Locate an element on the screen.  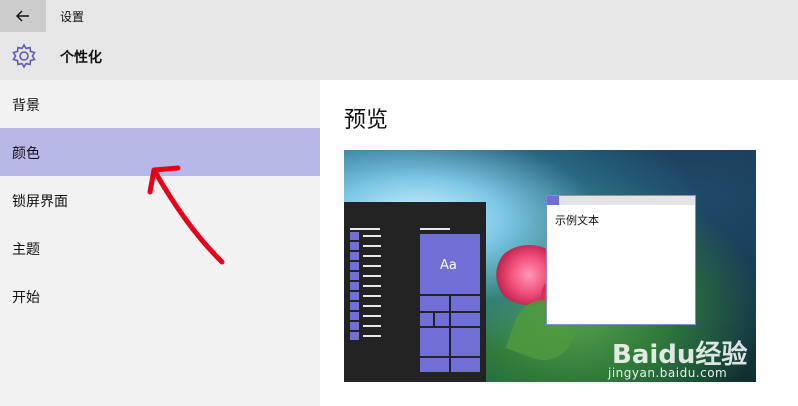
app-title: 设置 is located at coordinates (72, 17).